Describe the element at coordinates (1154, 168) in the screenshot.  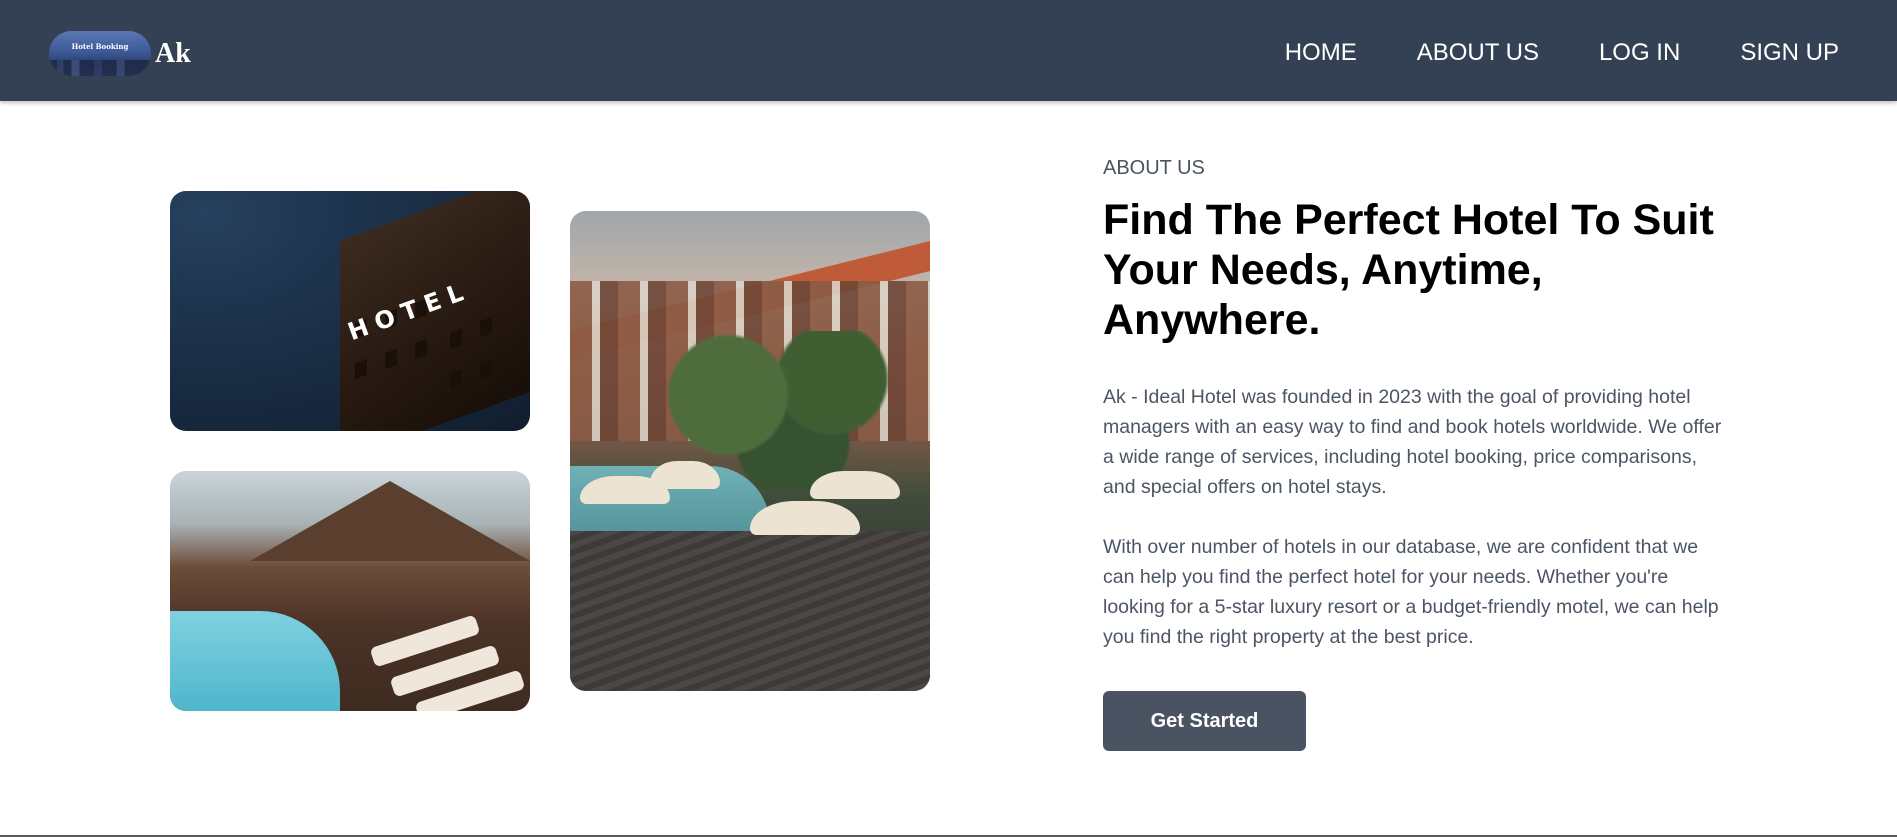
I see `section-label: ABOUT US` at that location.